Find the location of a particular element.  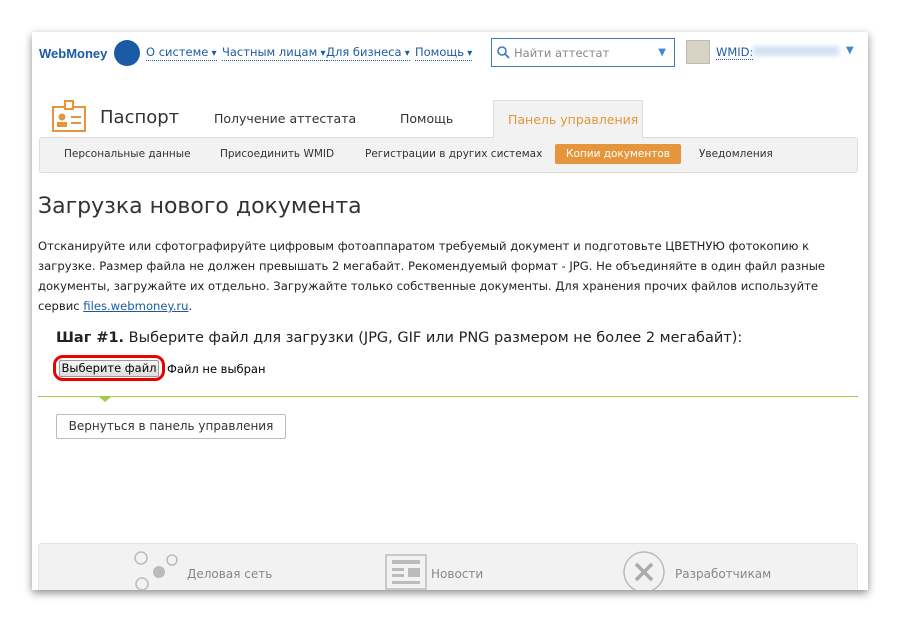

news-icon is located at coordinates (406, 572).